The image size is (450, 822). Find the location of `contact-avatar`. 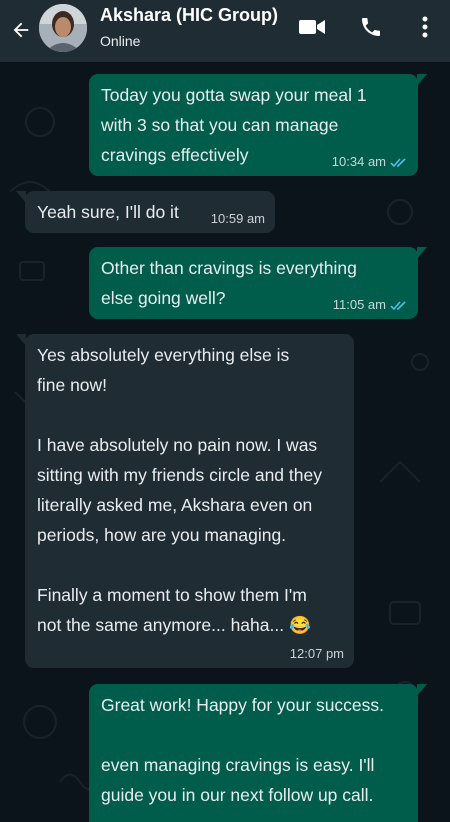

contact-avatar is located at coordinates (63, 28).